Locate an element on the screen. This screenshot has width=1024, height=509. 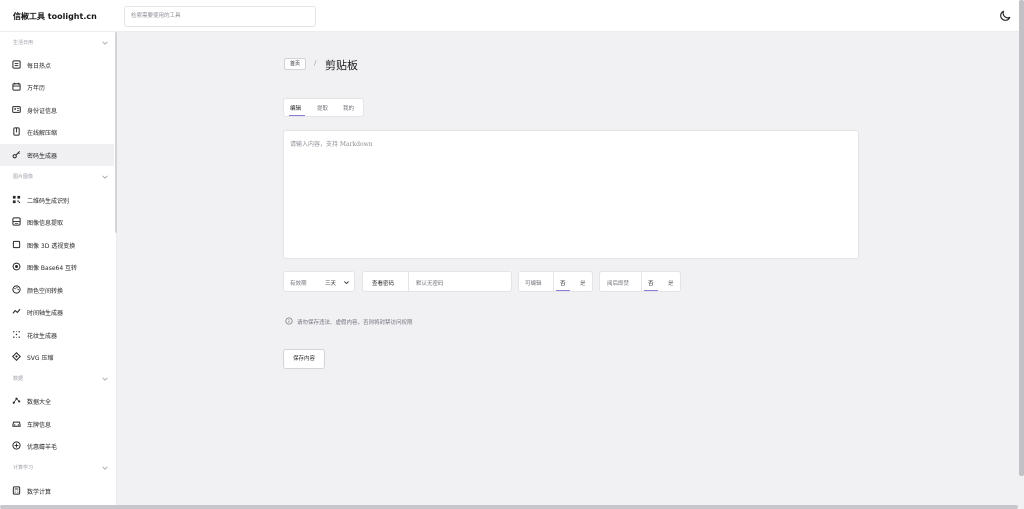
sidebar-item-base64: 图像 Base64 互转 is located at coordinates (57, 267).